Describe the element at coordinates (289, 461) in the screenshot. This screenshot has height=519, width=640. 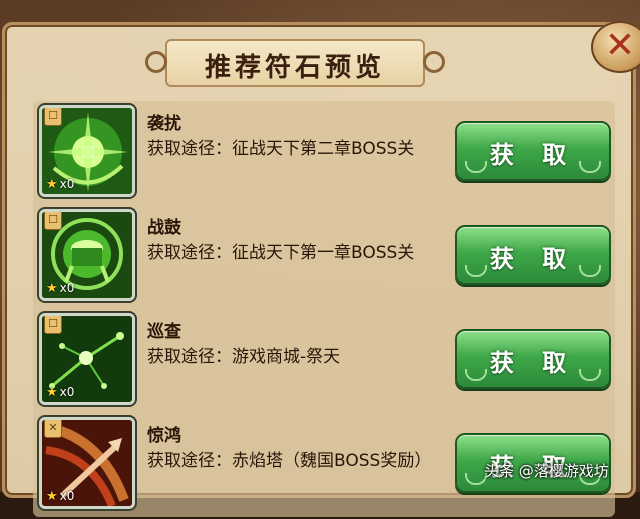
I see `item-route: 获取途径：赤焰塔（魏国BOSS奖励）` at that location.